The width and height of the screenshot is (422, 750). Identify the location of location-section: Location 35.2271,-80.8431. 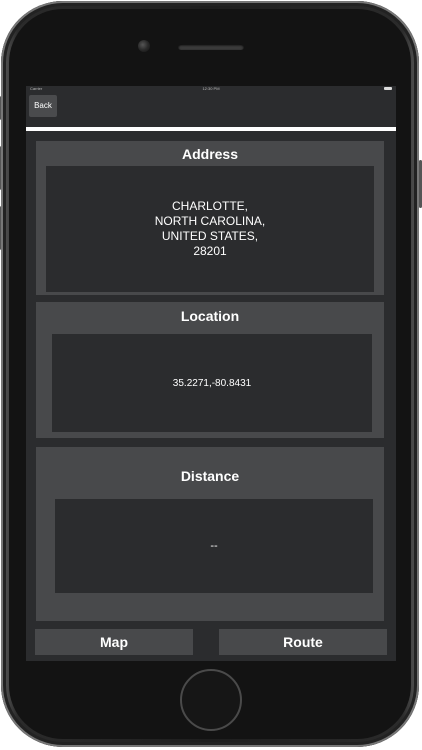
(210, 370).